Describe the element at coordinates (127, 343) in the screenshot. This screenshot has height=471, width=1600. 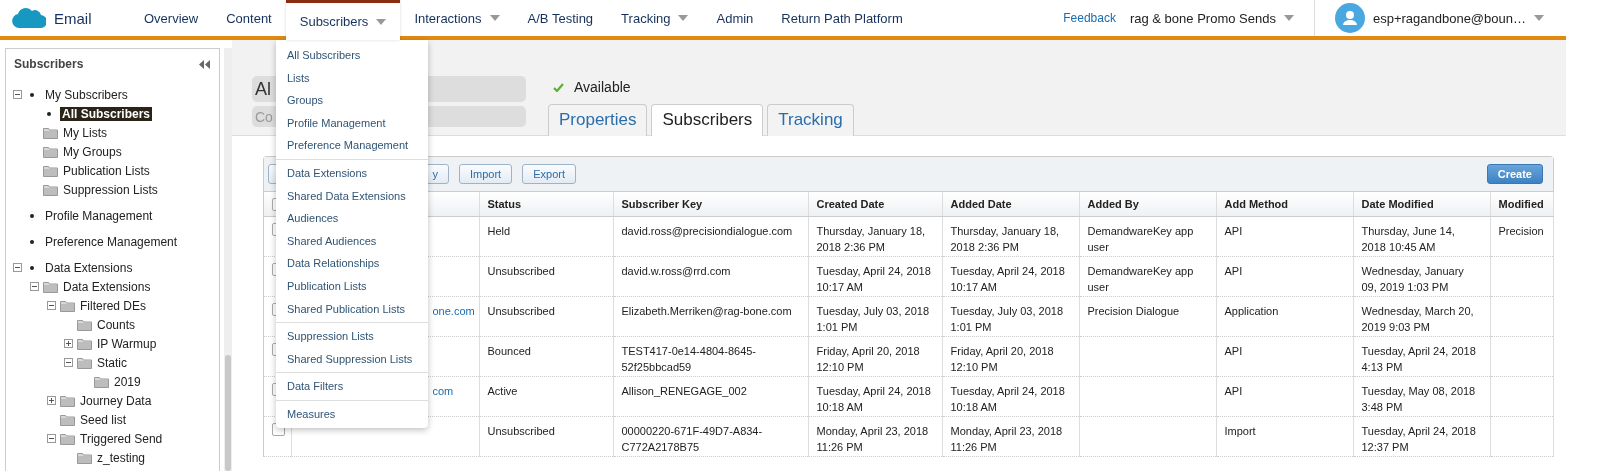
I see `tree-item: IP Warmup` at that location.